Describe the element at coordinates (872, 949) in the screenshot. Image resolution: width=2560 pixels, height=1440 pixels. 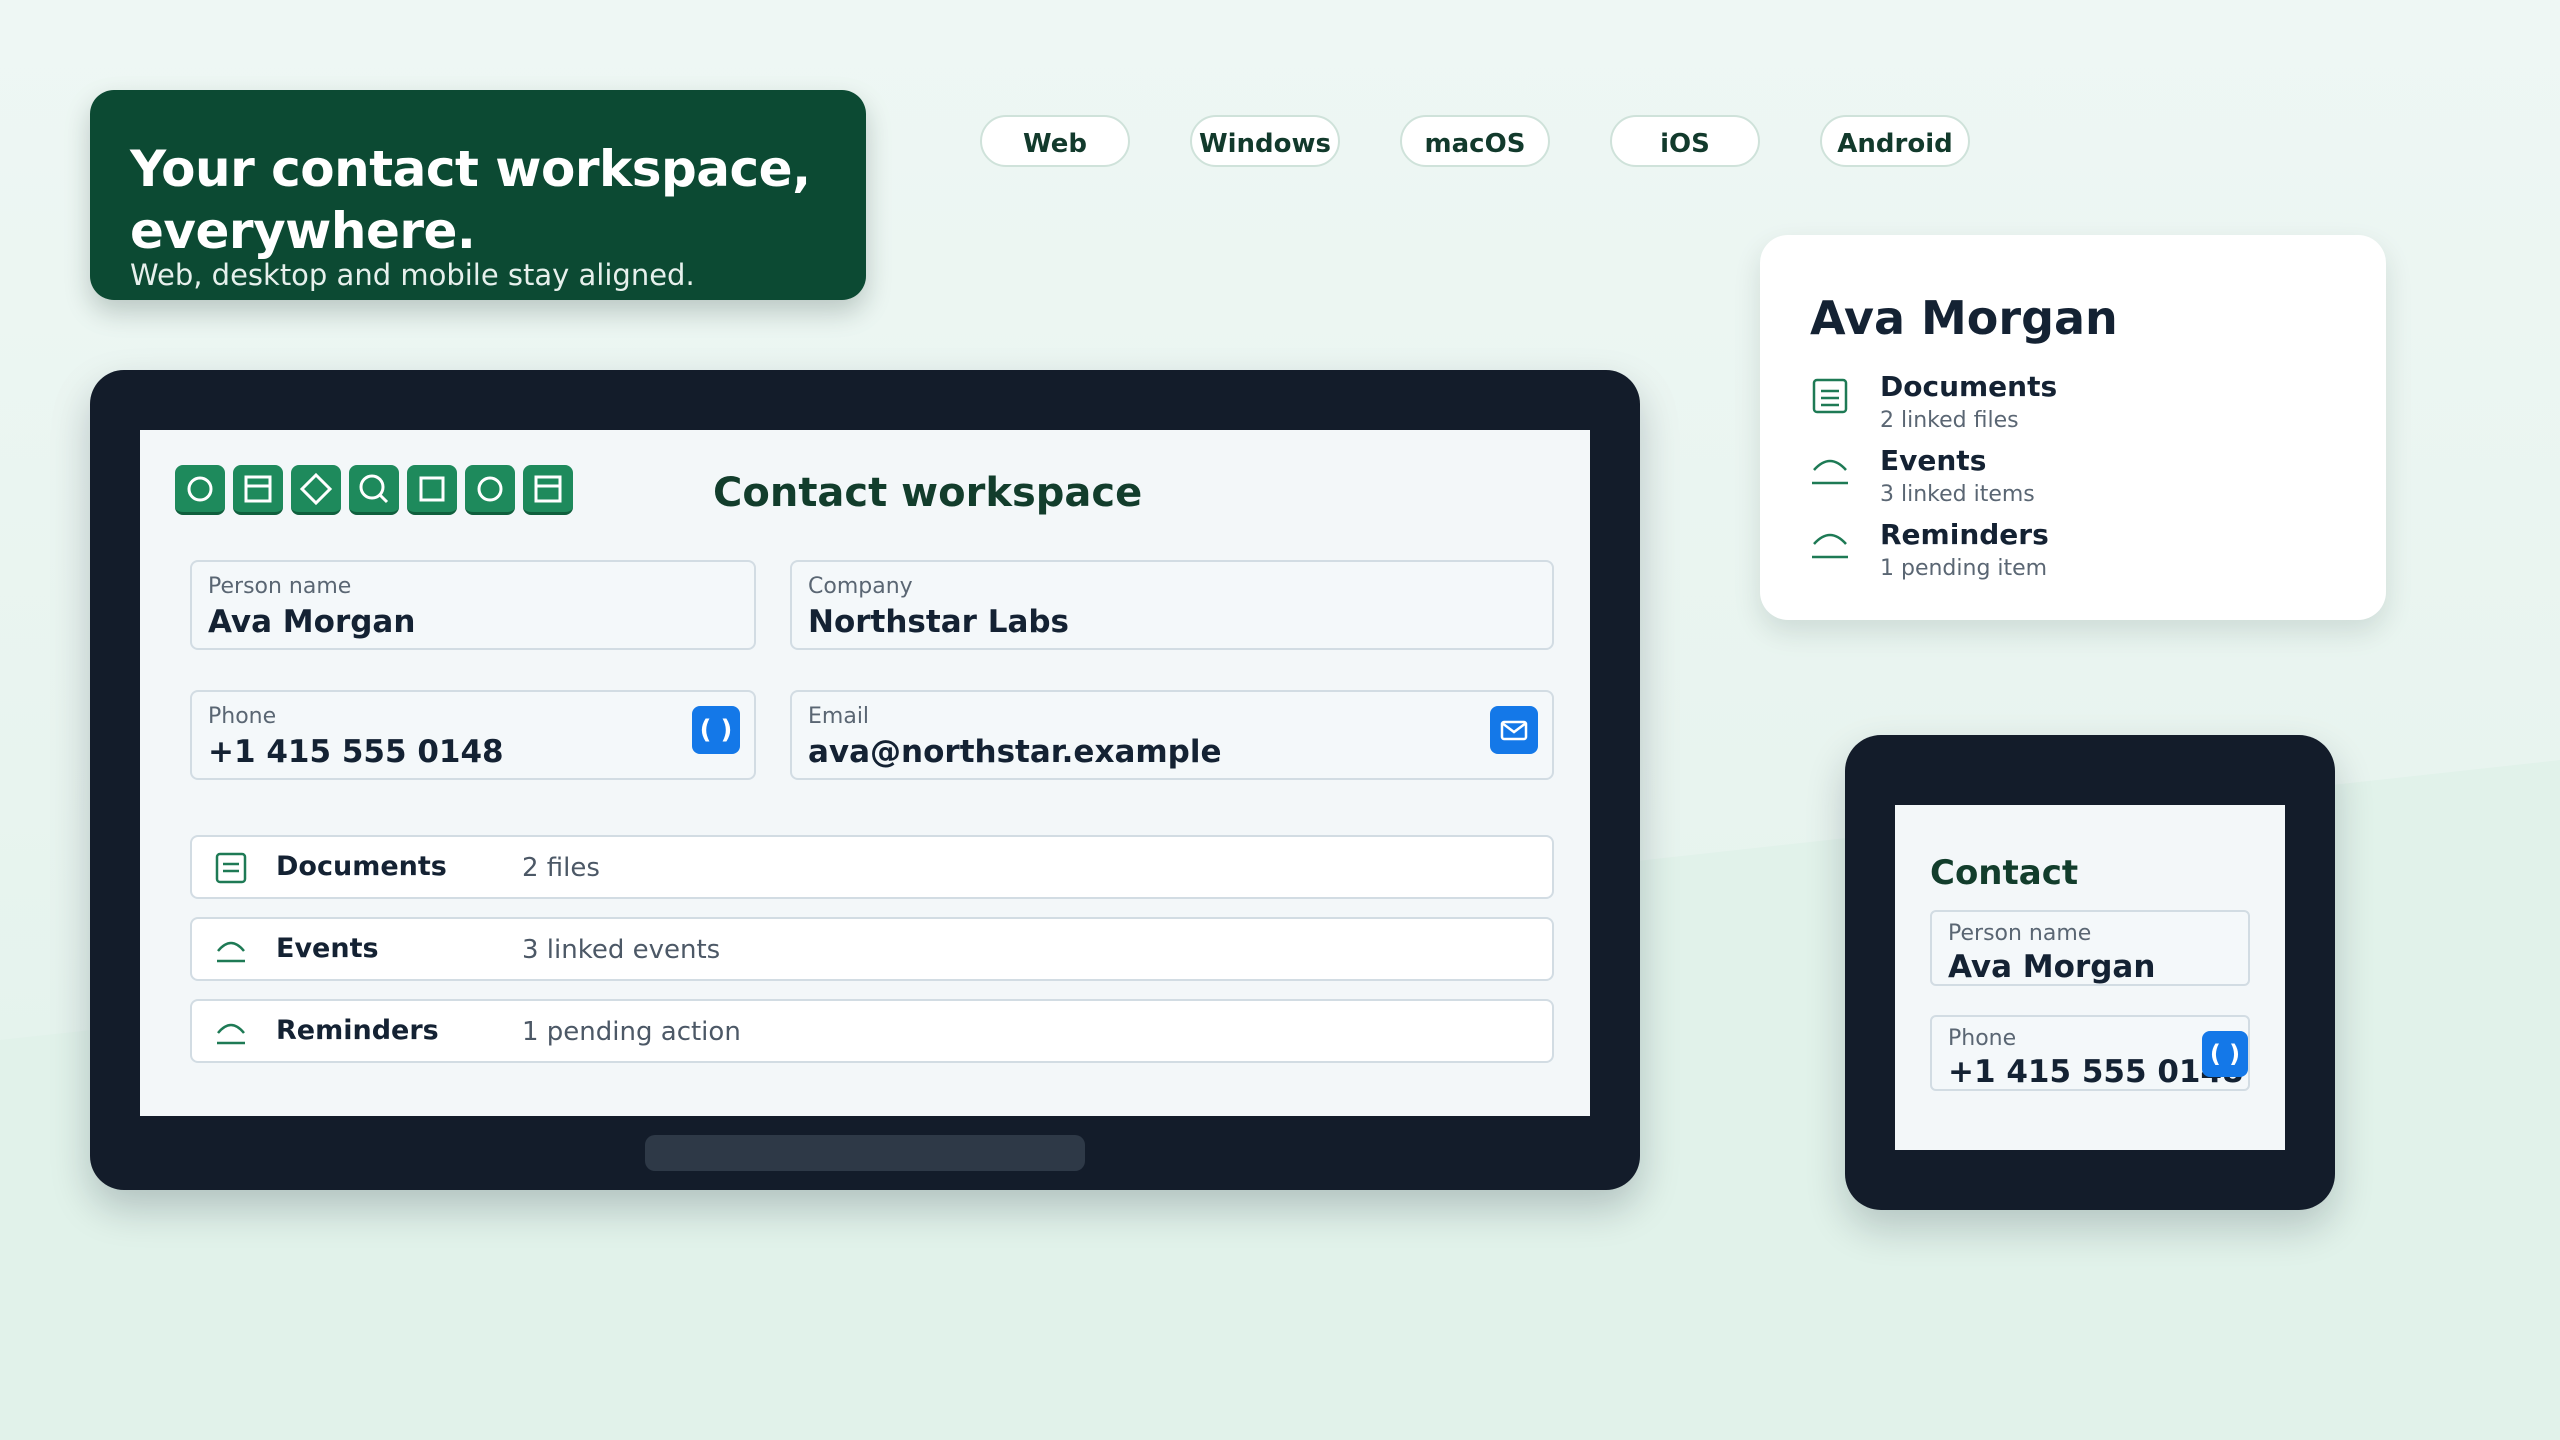
I see `row-events: Events 3 linked events` at that location.